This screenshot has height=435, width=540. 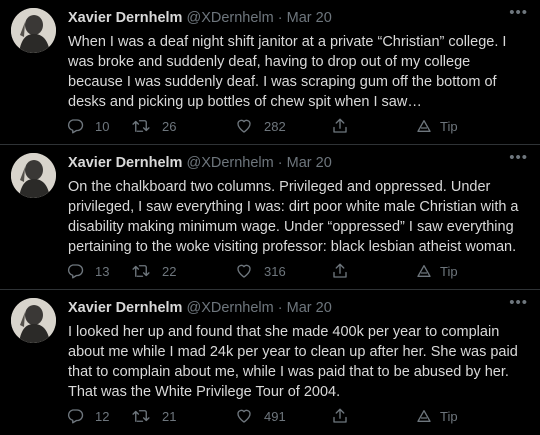 I want to click on retweet-button: 26, so click(x=153, y=126).